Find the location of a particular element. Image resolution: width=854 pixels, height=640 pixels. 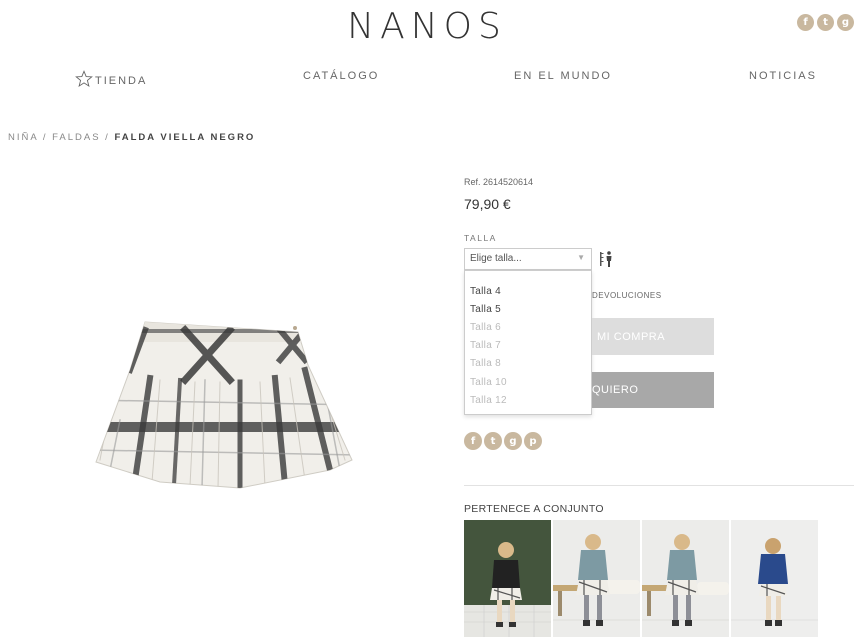

size-option-8: Talla 8 is located at coordinates (486, 363).